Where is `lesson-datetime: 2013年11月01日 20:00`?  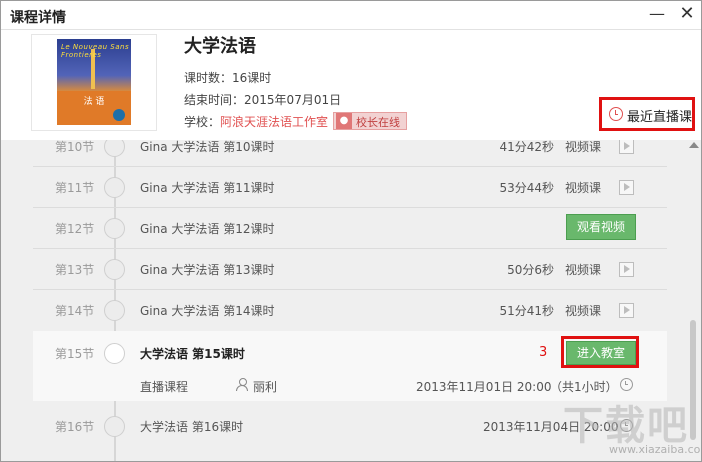 lesson-datetime: 2013年11月01日 20:00 is located at coordinates (484, 387).